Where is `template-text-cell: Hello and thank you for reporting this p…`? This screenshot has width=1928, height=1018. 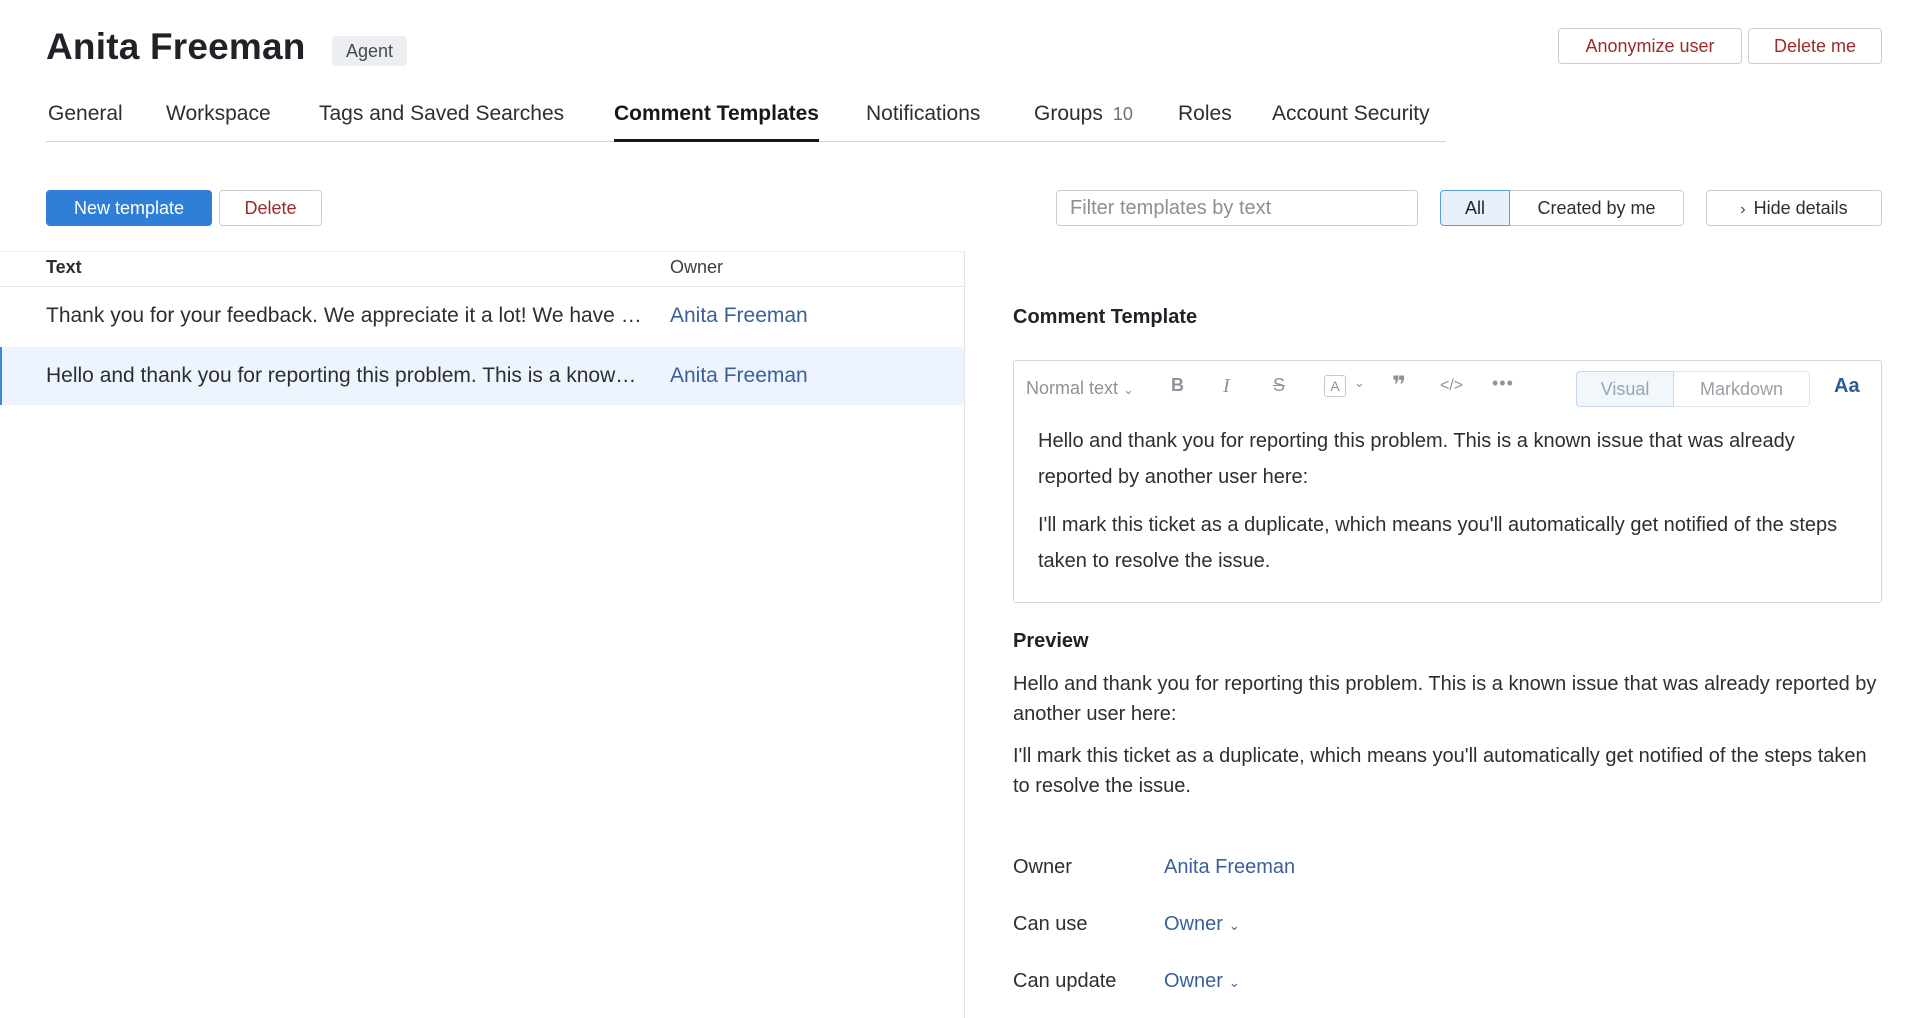 template-text-cell: Hello and thank you for reporting this p… is located at coordinates (346, 375).